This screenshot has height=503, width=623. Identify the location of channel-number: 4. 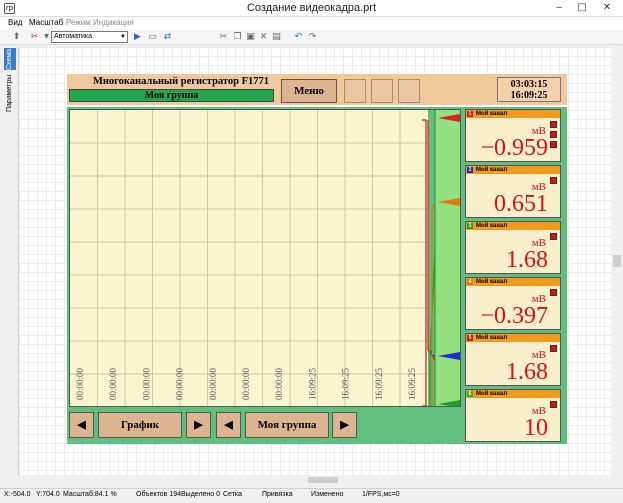
(470, 282).